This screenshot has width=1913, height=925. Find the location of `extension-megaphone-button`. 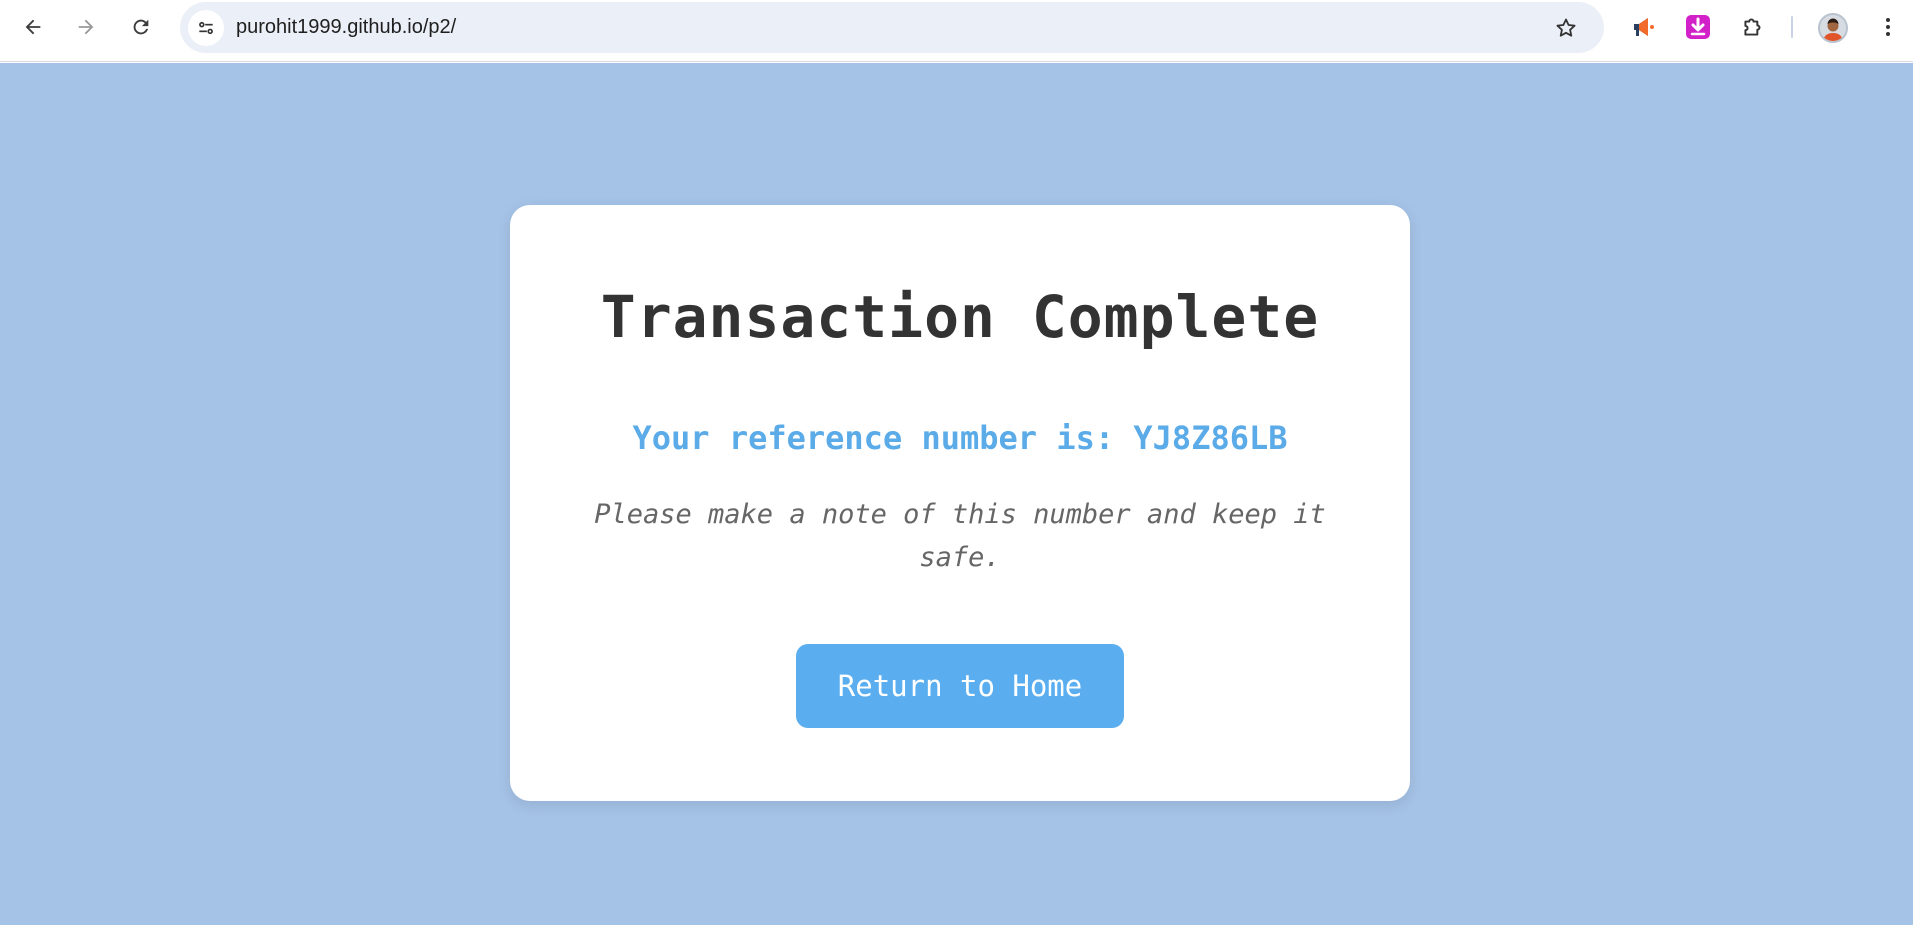

extension-megaphone-button is located at coordinates (1644, 27).